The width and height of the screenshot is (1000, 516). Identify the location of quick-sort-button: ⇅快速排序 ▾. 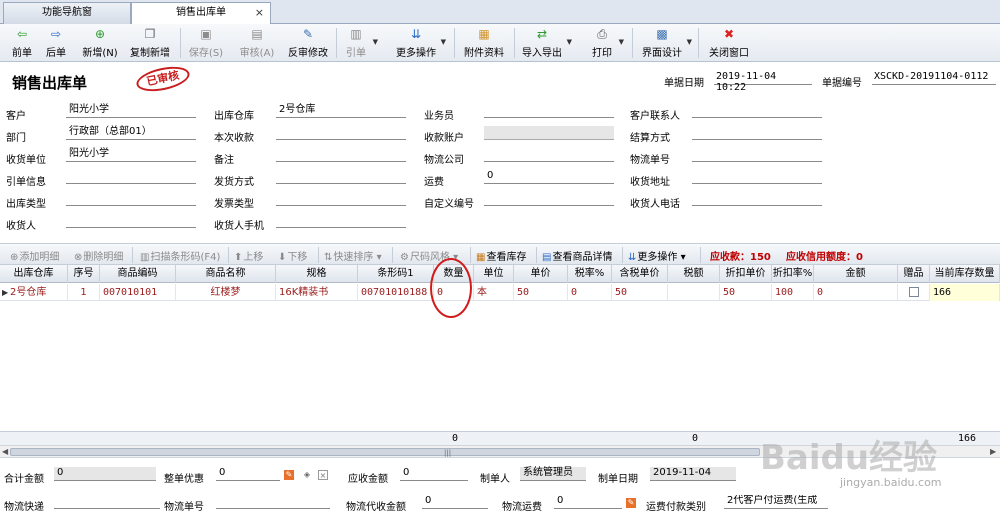
(353, 255).